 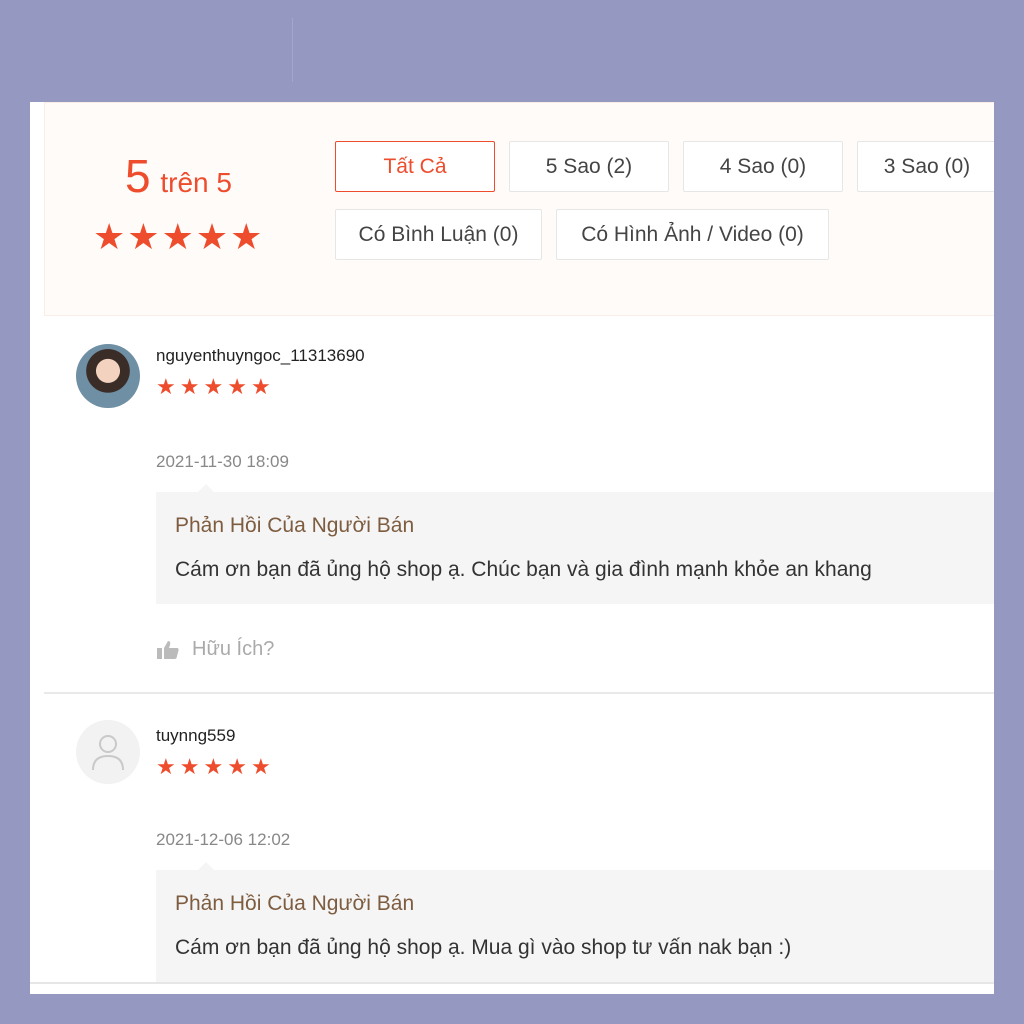 What do you see at coordinates (925, 166) in the screenshot?
I see `filter-3-star: 3 Sao (0)` at bounding box center [925, 166].